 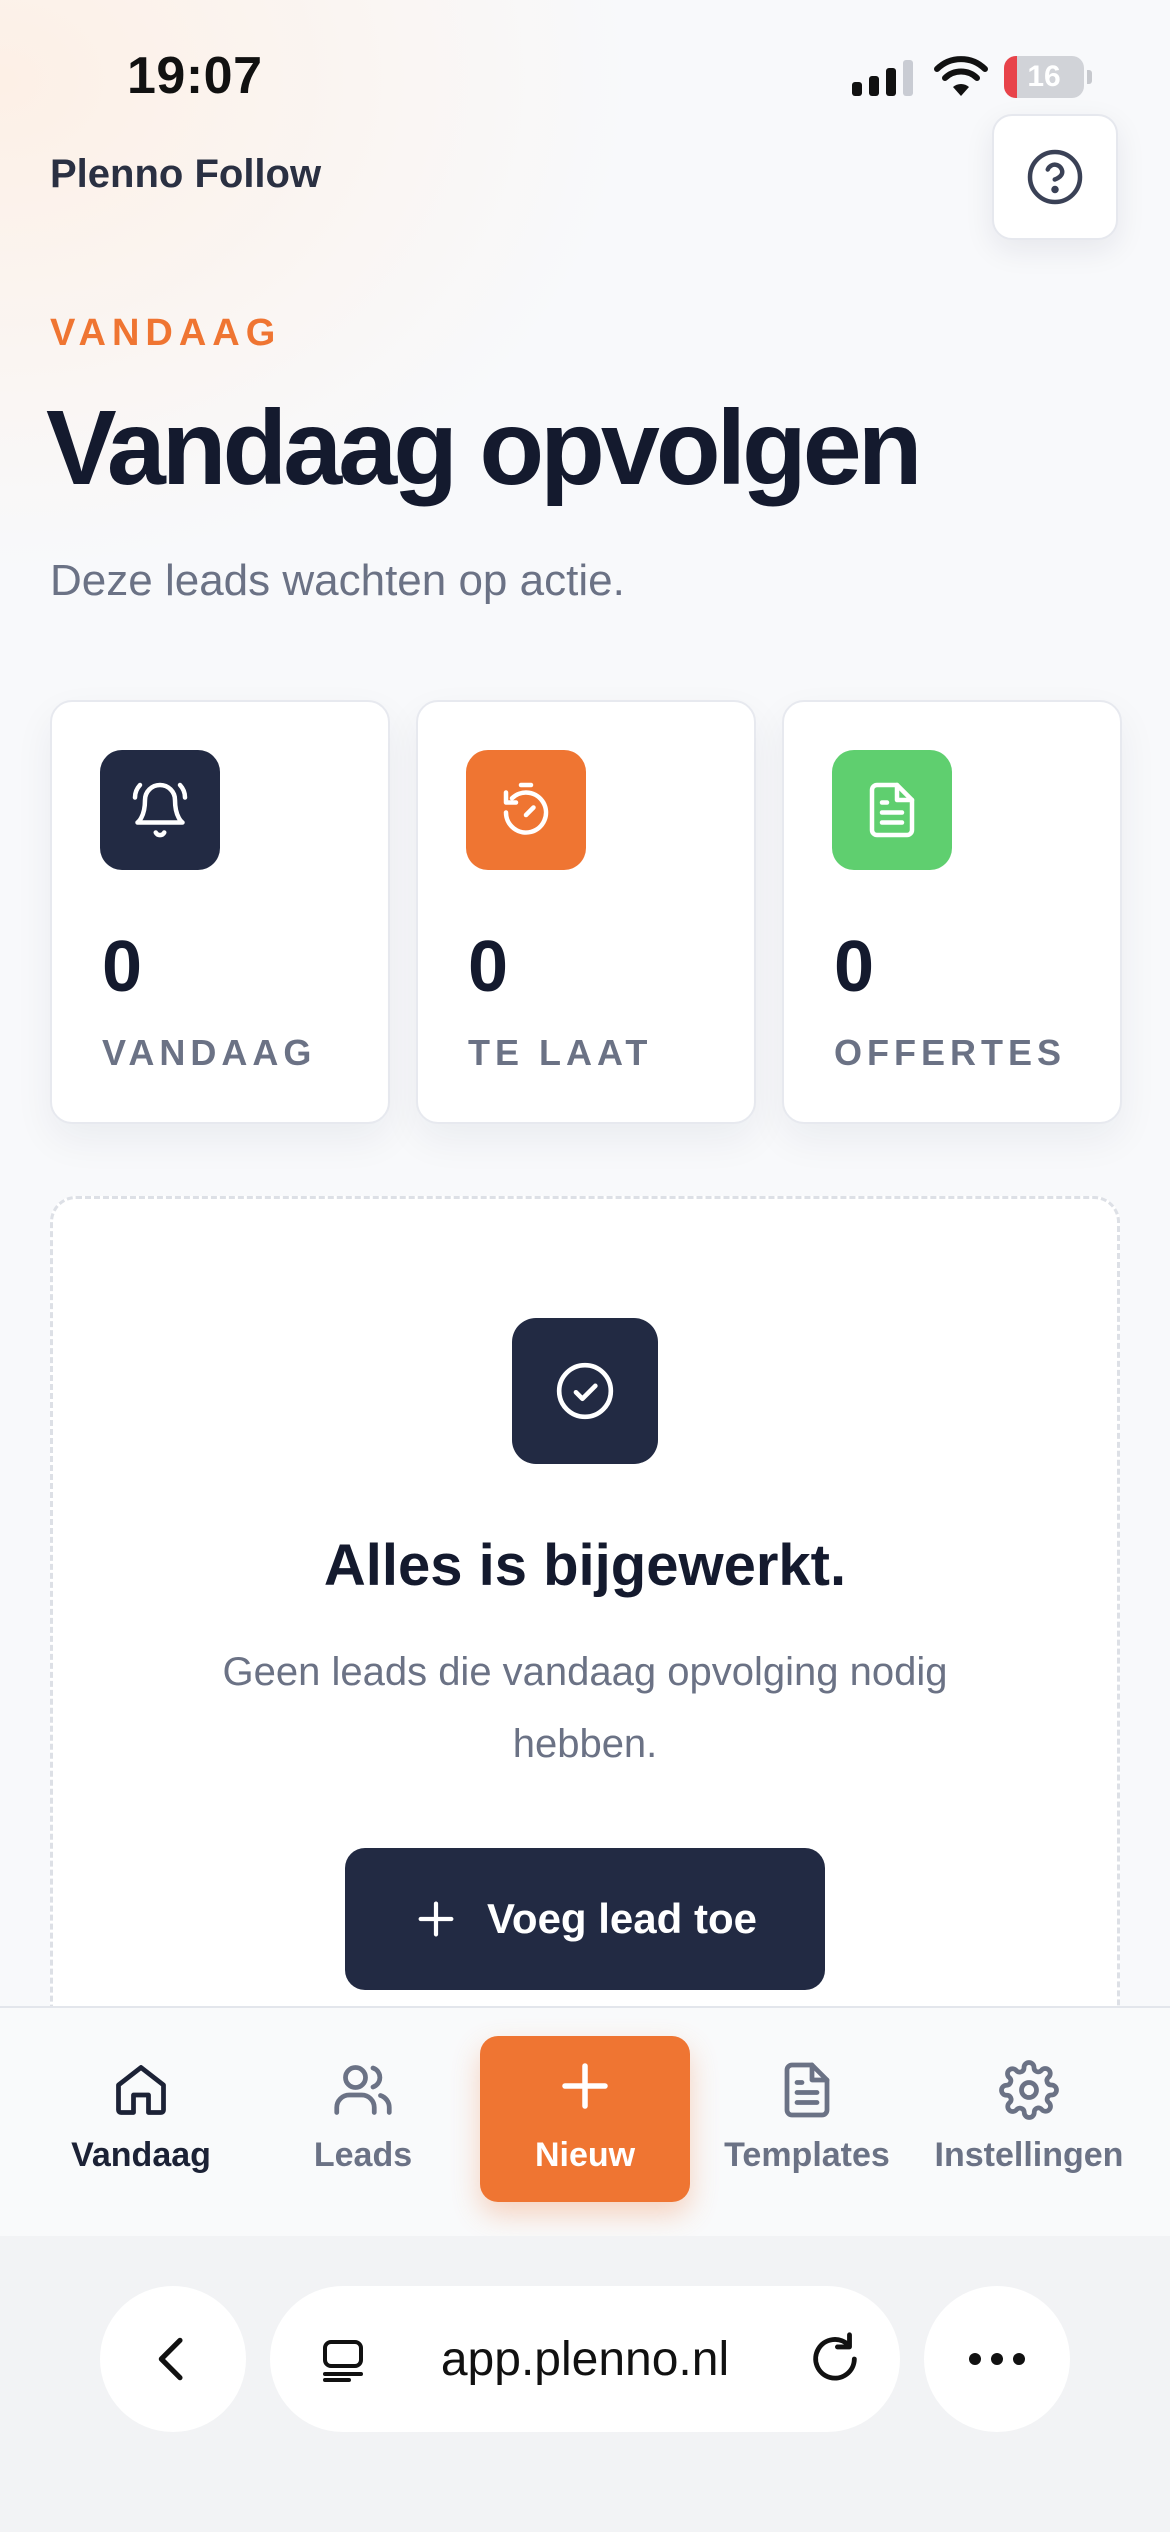 I want to click on check-circle-icon, so click(x=585, y=1391).